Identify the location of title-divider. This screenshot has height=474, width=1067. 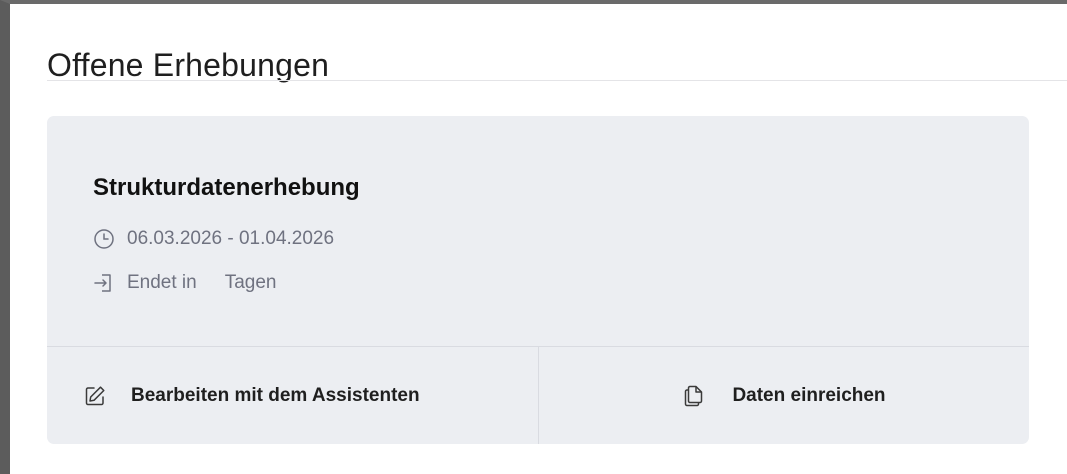
(557, 80).